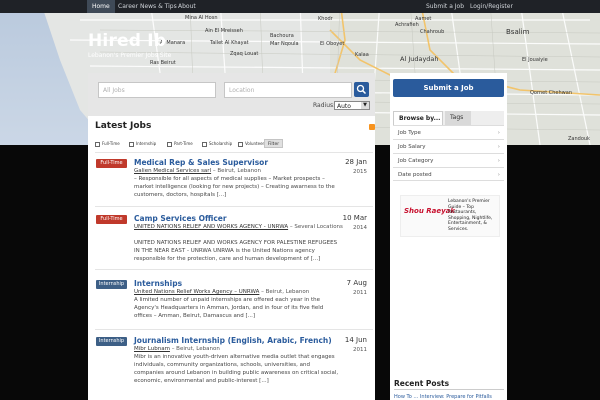 This screenshot has width=600, height=400. I want to click on chevron-down-icon: ▼, so click(365, 105).